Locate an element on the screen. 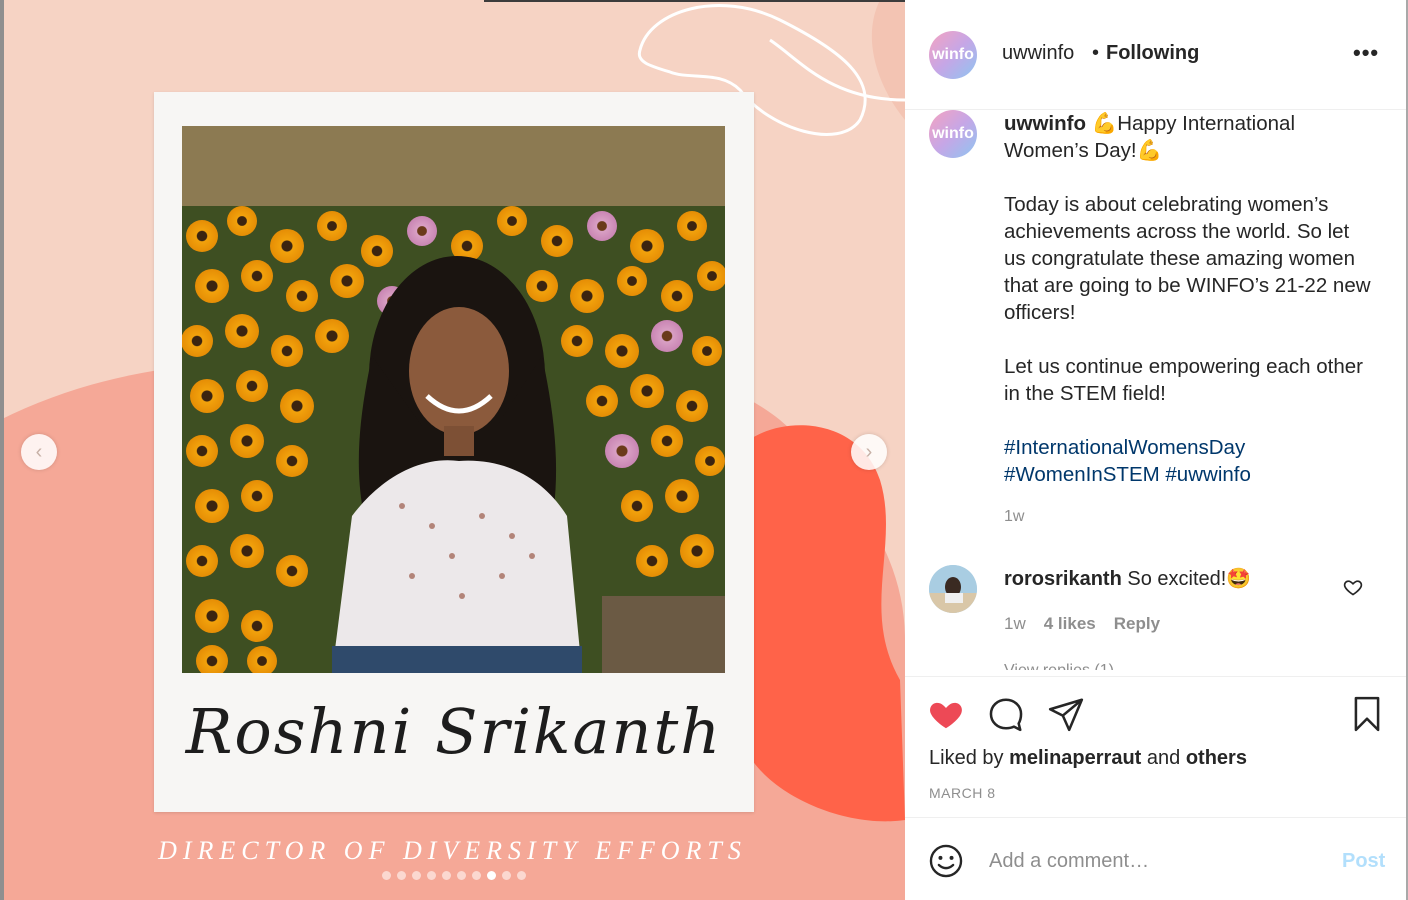 The width and height of the screenshot is (1408, 900). carousel-prev-button: ‹ is located at coordinates (39, 452).